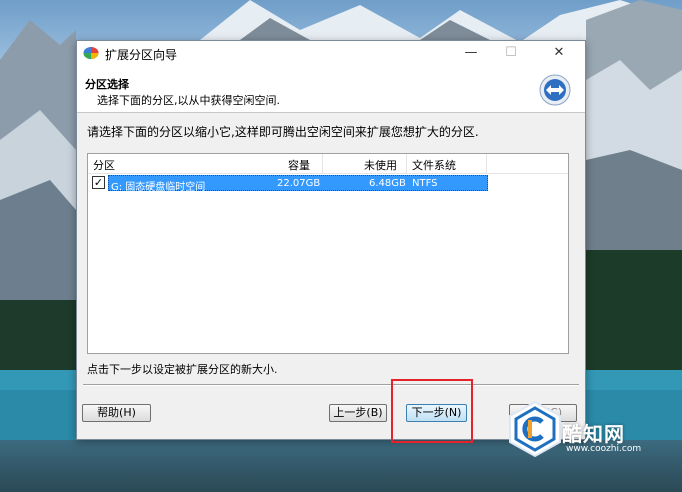 The width and height of the screenshot is (682, 492). What do you see at coordinates (471, 53) in the screenshot?
I see `minimize-button: —` at bounding box center [471, 53].